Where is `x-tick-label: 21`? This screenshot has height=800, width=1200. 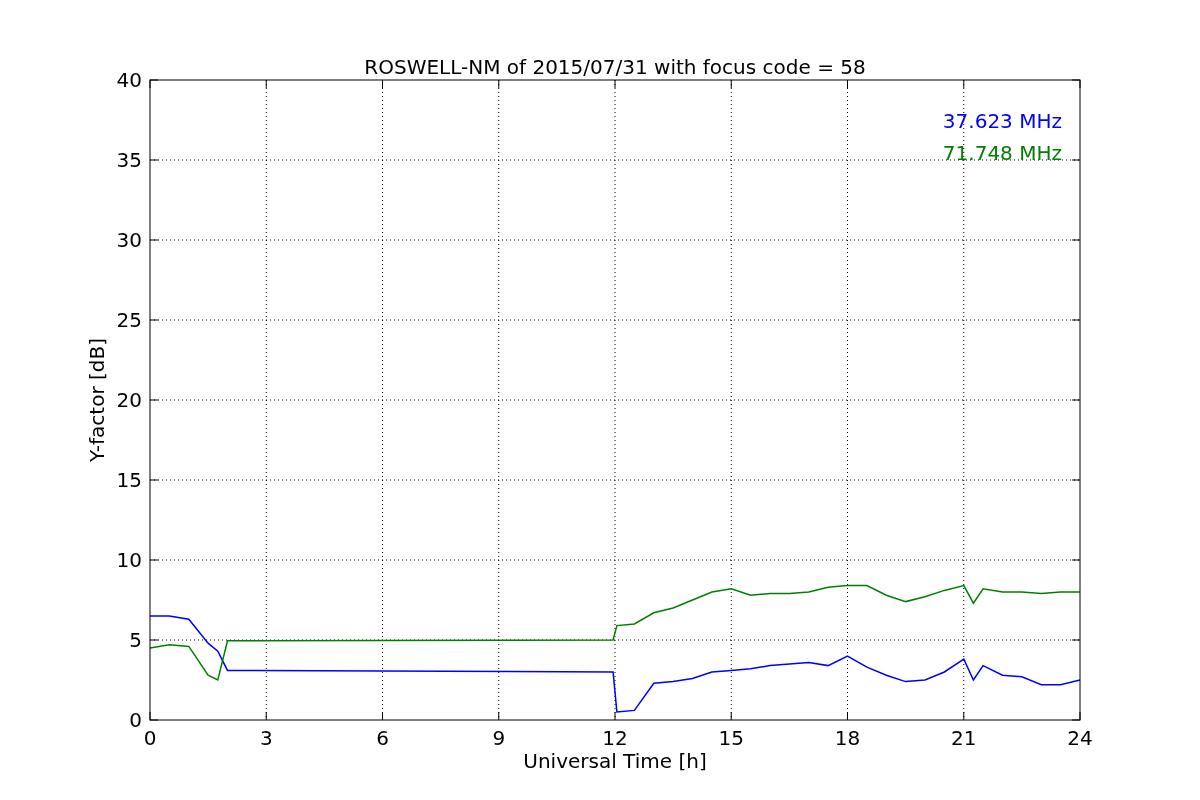
x-tick-label: 21 is located at coordinates (964, 738).